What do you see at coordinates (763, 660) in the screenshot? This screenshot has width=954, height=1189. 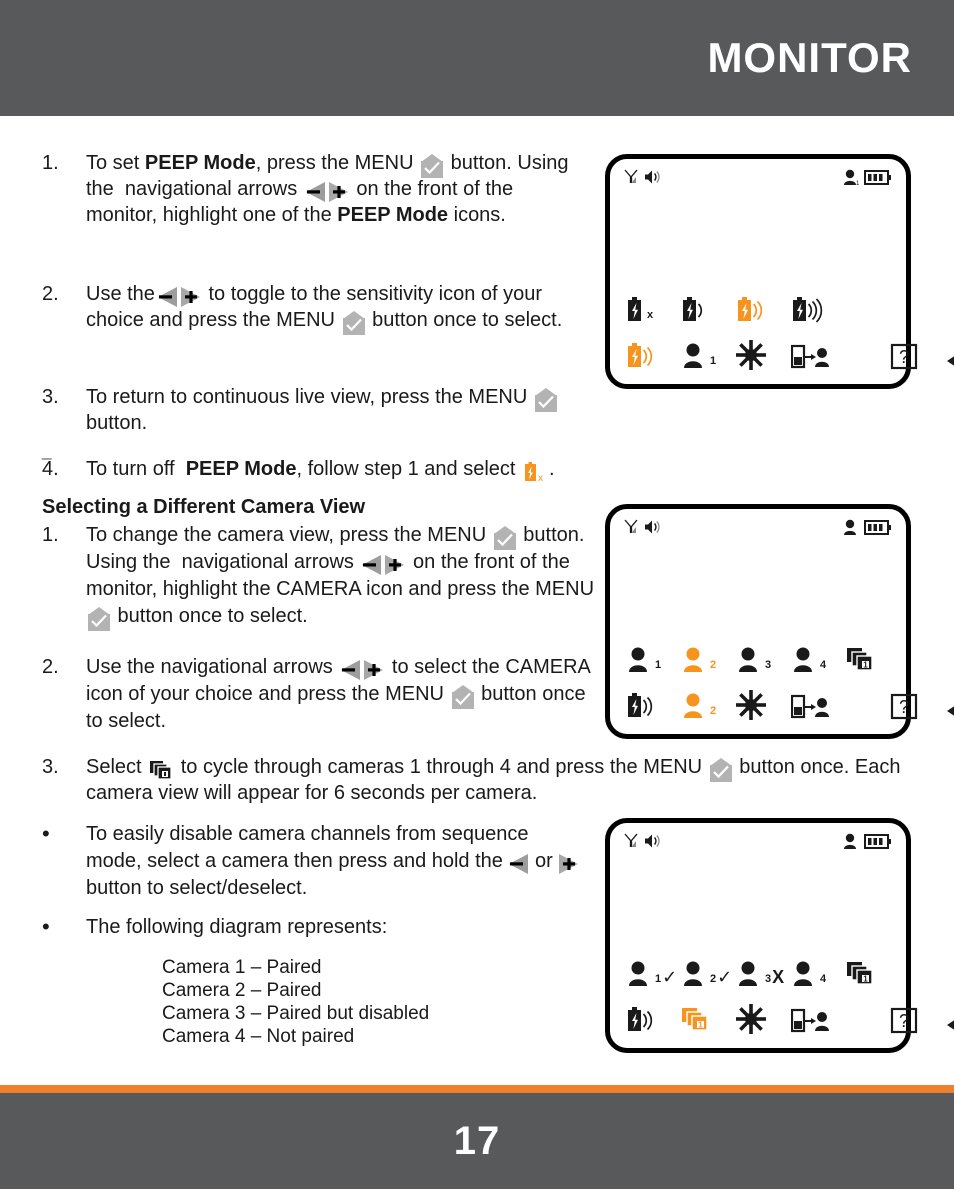 I see `camera-3-option: 3` at bounding box center [763, 660].